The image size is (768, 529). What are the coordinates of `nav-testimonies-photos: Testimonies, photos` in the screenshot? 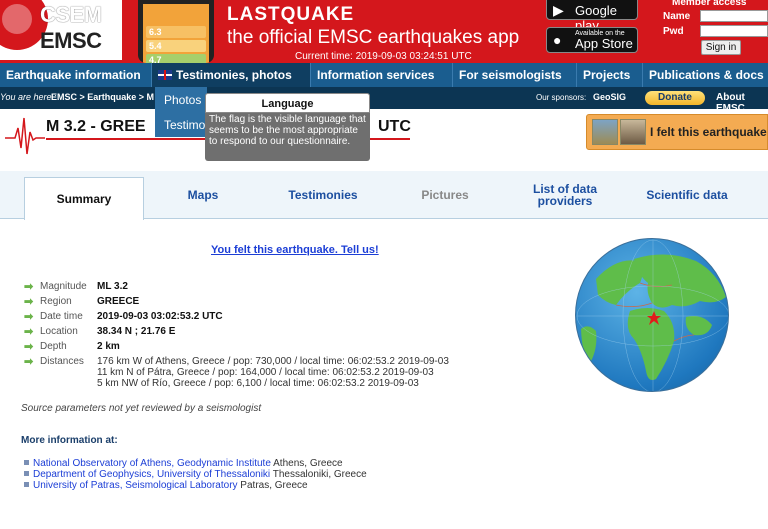 It's located at (231, 75).